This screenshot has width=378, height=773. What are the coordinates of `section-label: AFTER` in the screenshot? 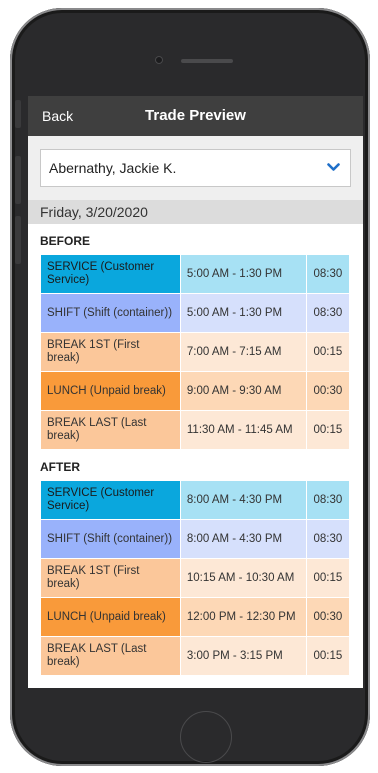 It's located at (60, 467).